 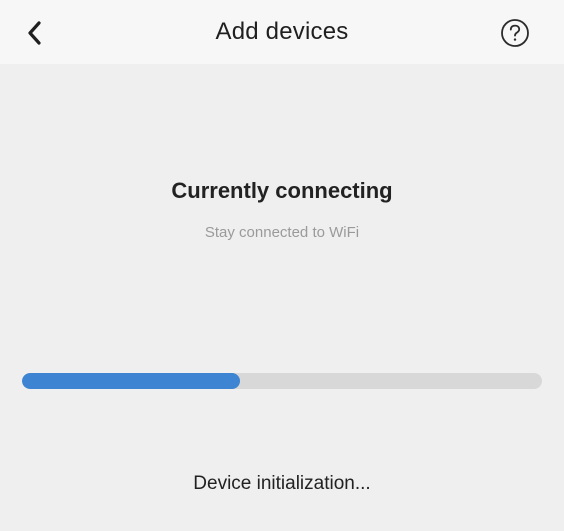 I want to click on status-subtitle: Stay connected to WiFi, so click(x=282, y=232).